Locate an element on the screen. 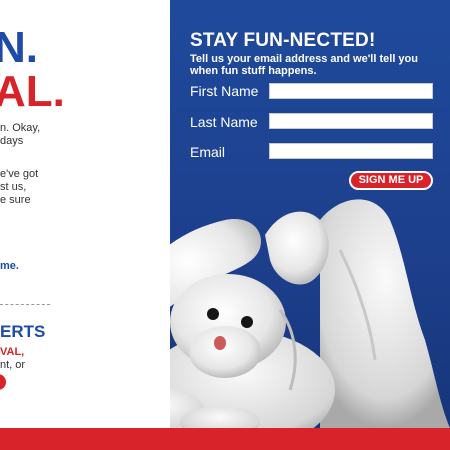 The height and width of the screenshot is (450, 450). body-text-line: e've got is located at coordinates (19, 174).